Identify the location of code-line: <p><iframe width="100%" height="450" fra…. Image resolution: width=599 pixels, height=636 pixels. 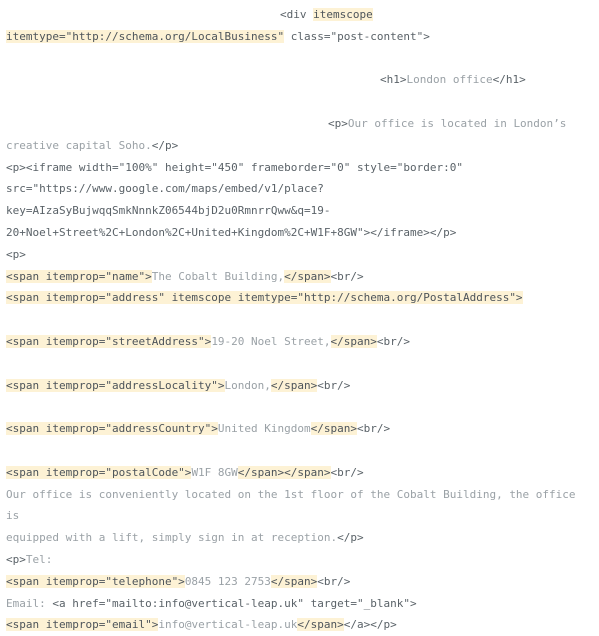
(299, 168).